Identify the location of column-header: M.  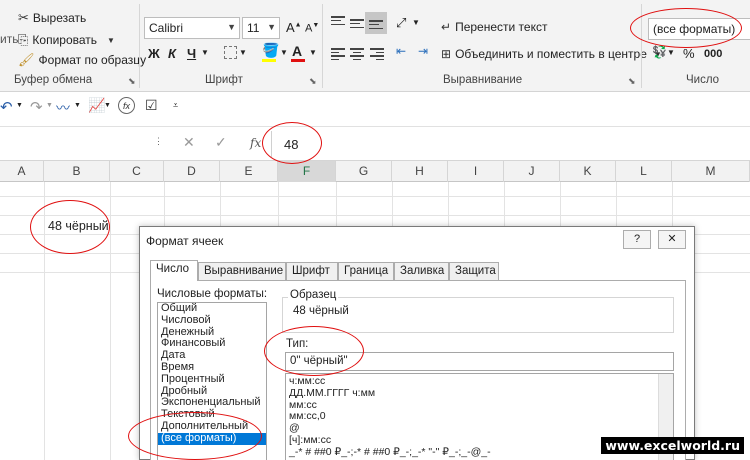
(711, 171).